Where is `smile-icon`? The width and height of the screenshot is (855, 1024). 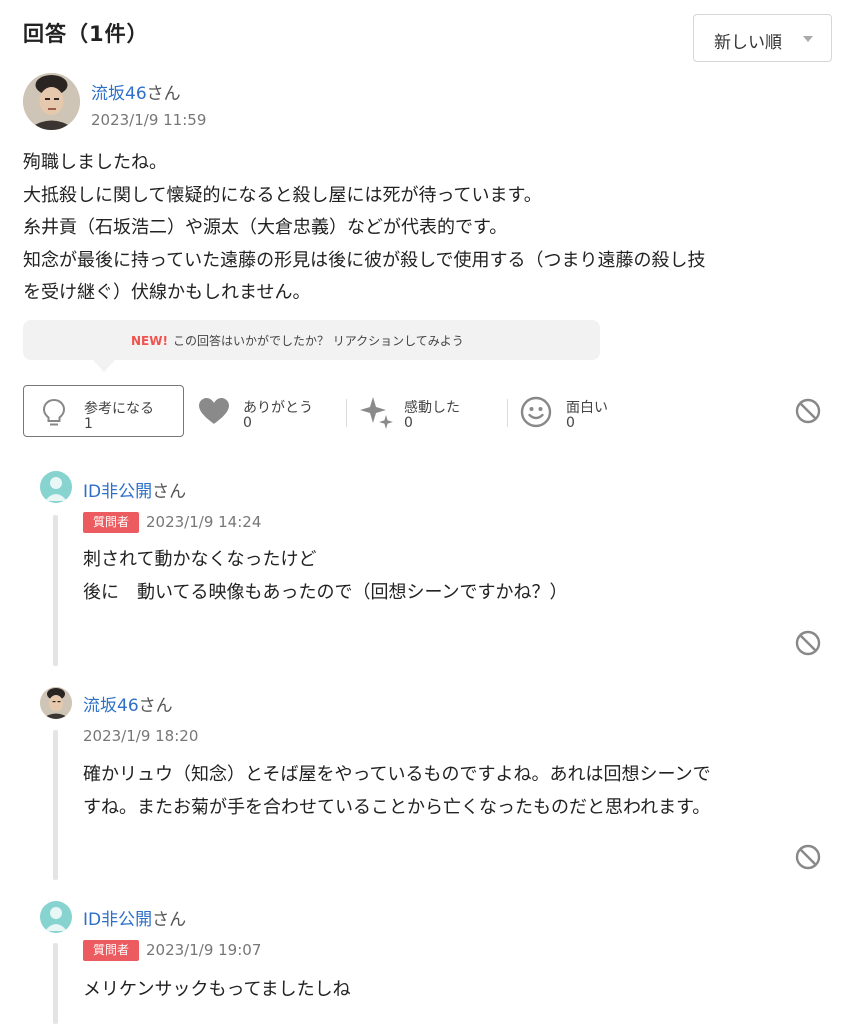 smile-icon is located at coordinates (536, 412).